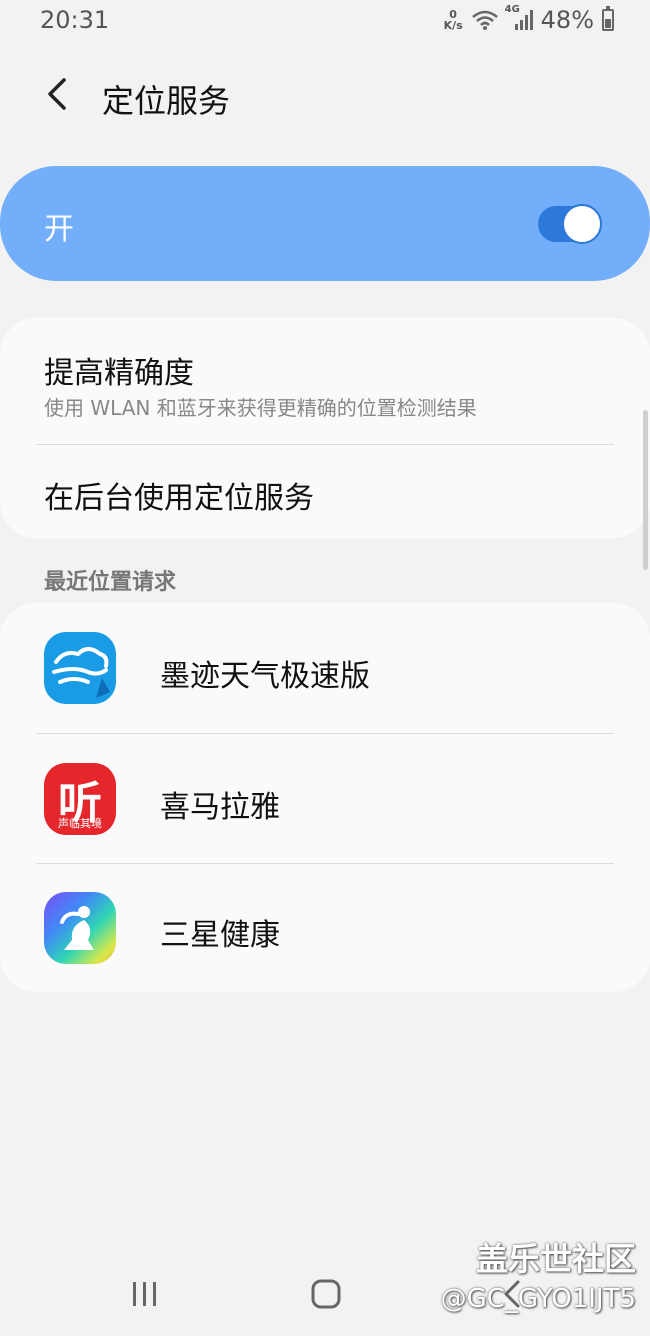  I want to click on ximalaya-icon-caption: 声临其境, so click(80, 823).